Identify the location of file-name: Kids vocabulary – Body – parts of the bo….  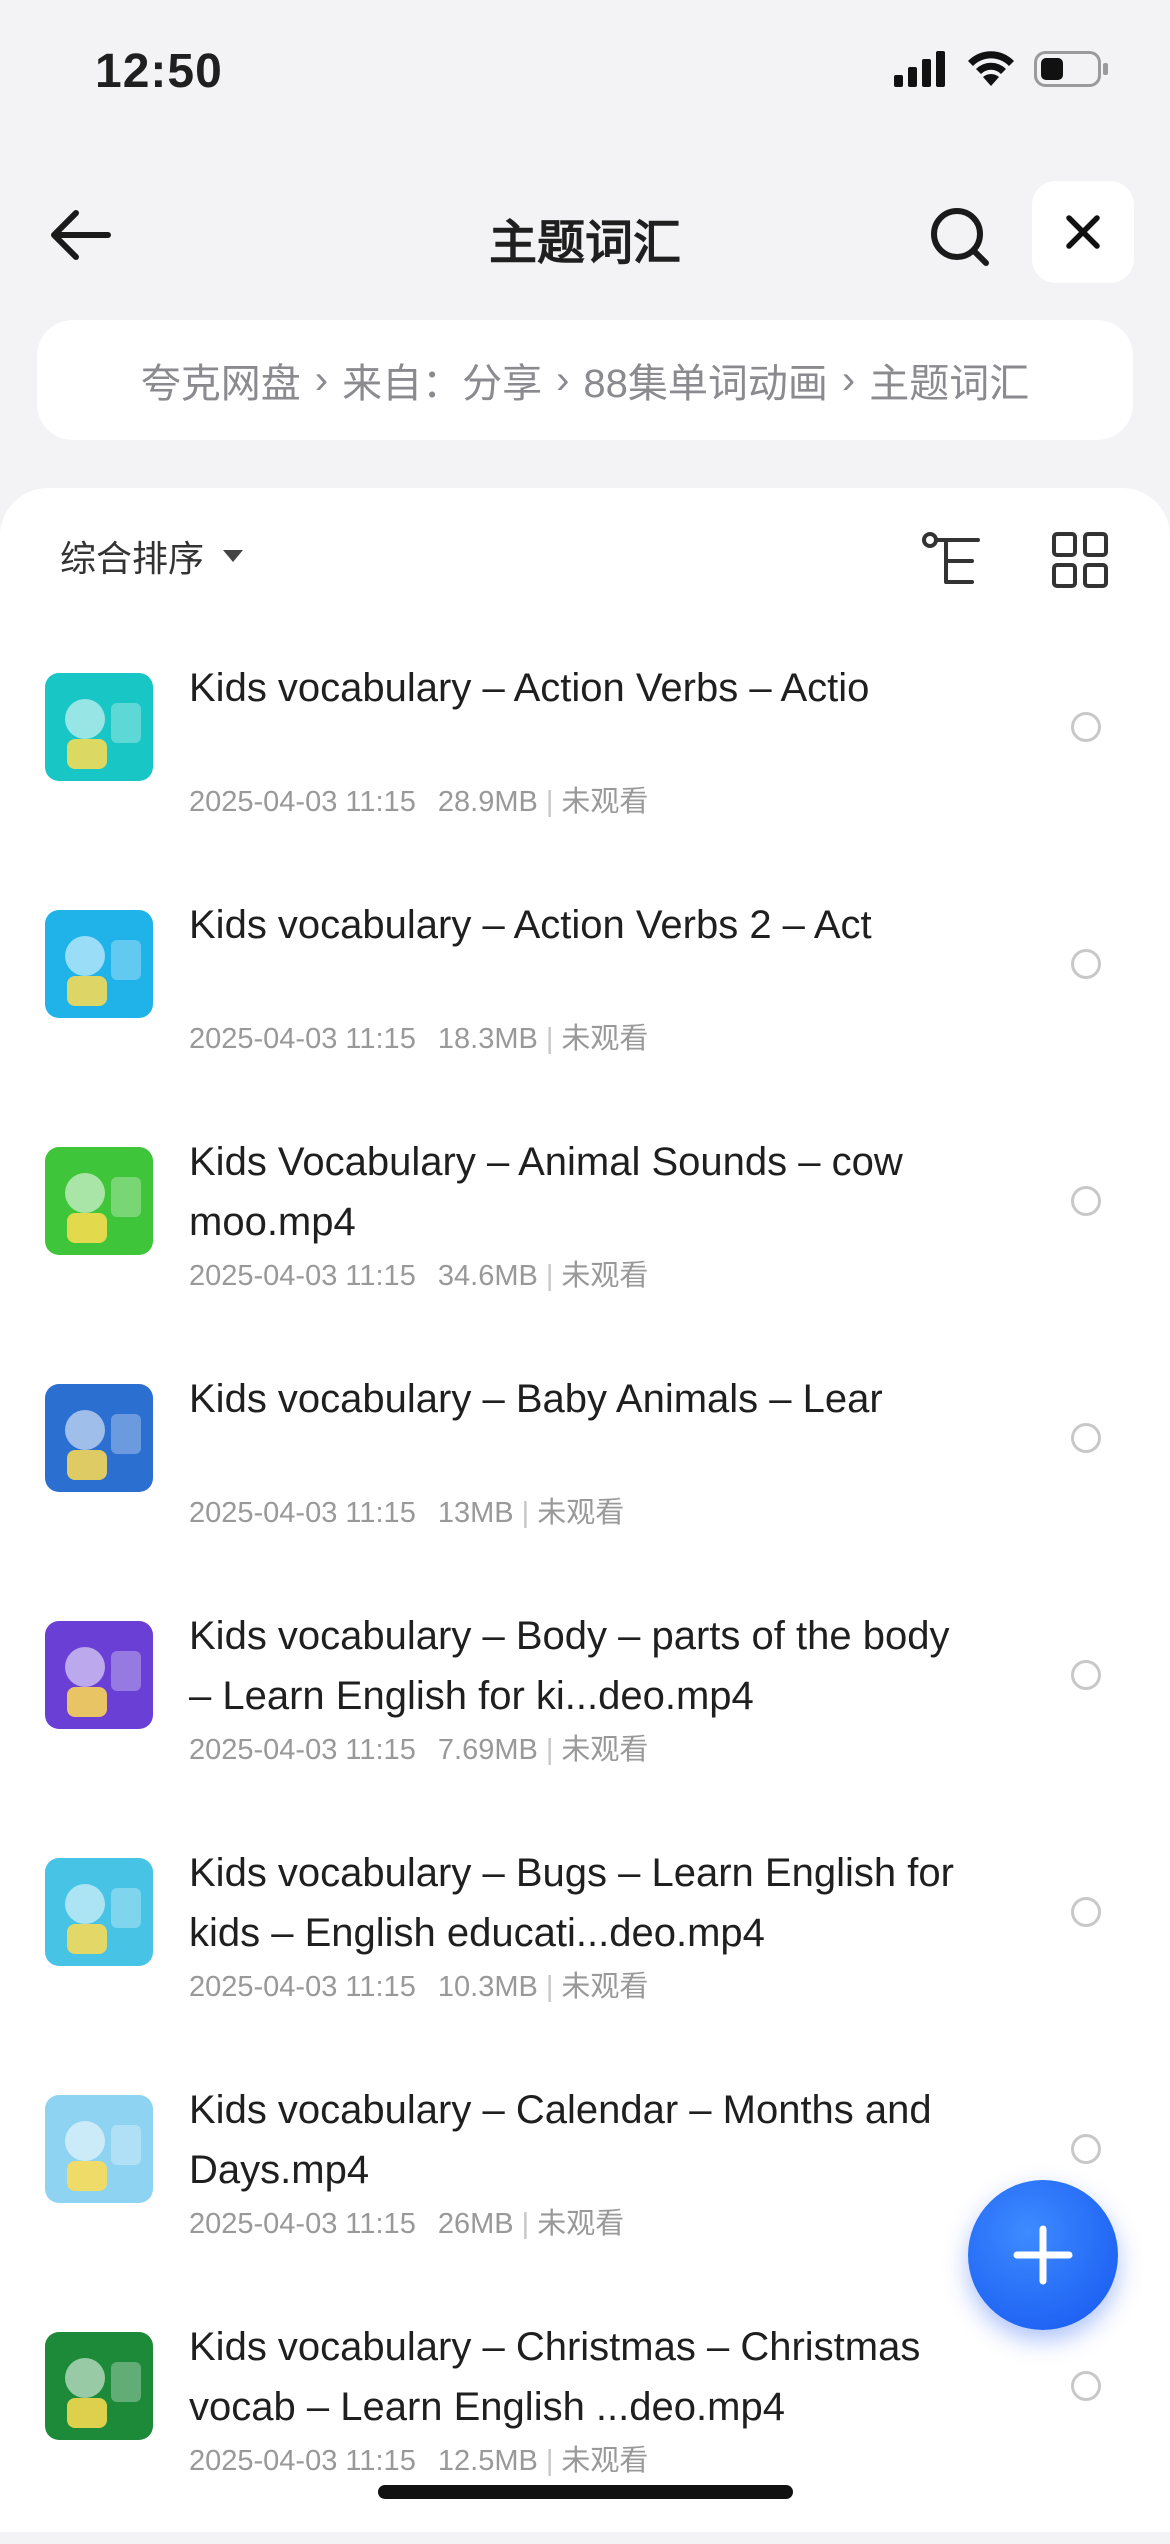
(569, 1666).